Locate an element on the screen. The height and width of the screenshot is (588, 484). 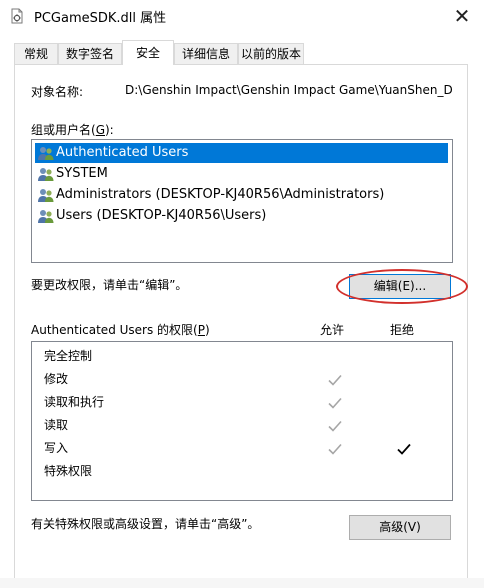
group-list-label: 组或用户名(G): is located at coordinates (72, 130).